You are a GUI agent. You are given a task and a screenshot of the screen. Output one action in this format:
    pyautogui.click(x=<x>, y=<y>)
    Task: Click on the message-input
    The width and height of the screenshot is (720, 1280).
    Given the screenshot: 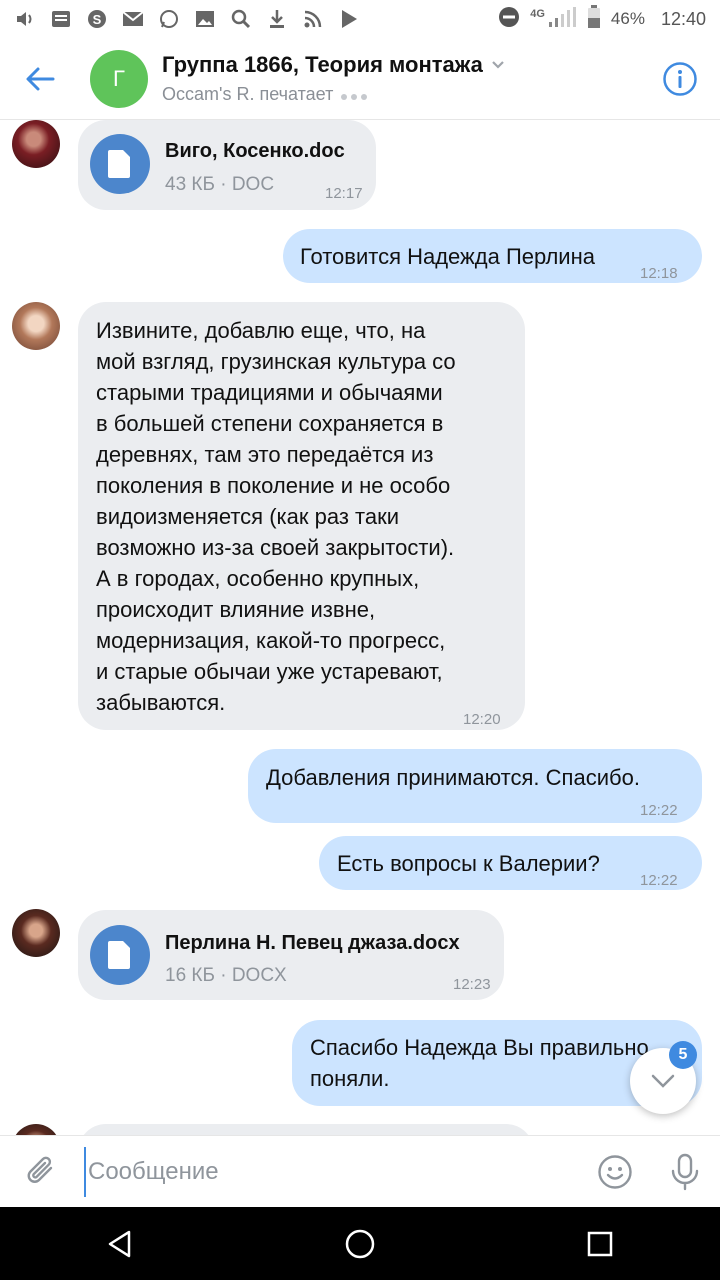 What is the action you would take?
    pyautogui.click(x=332, y=1171)
    